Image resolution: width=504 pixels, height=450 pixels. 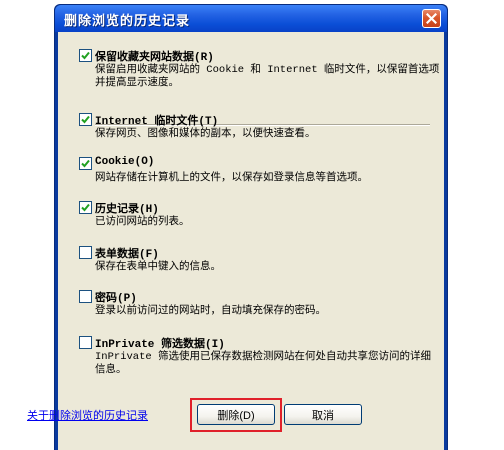 I want to click on dialog-title: 删除浏览的历史记录, so click(x=127, y=20).